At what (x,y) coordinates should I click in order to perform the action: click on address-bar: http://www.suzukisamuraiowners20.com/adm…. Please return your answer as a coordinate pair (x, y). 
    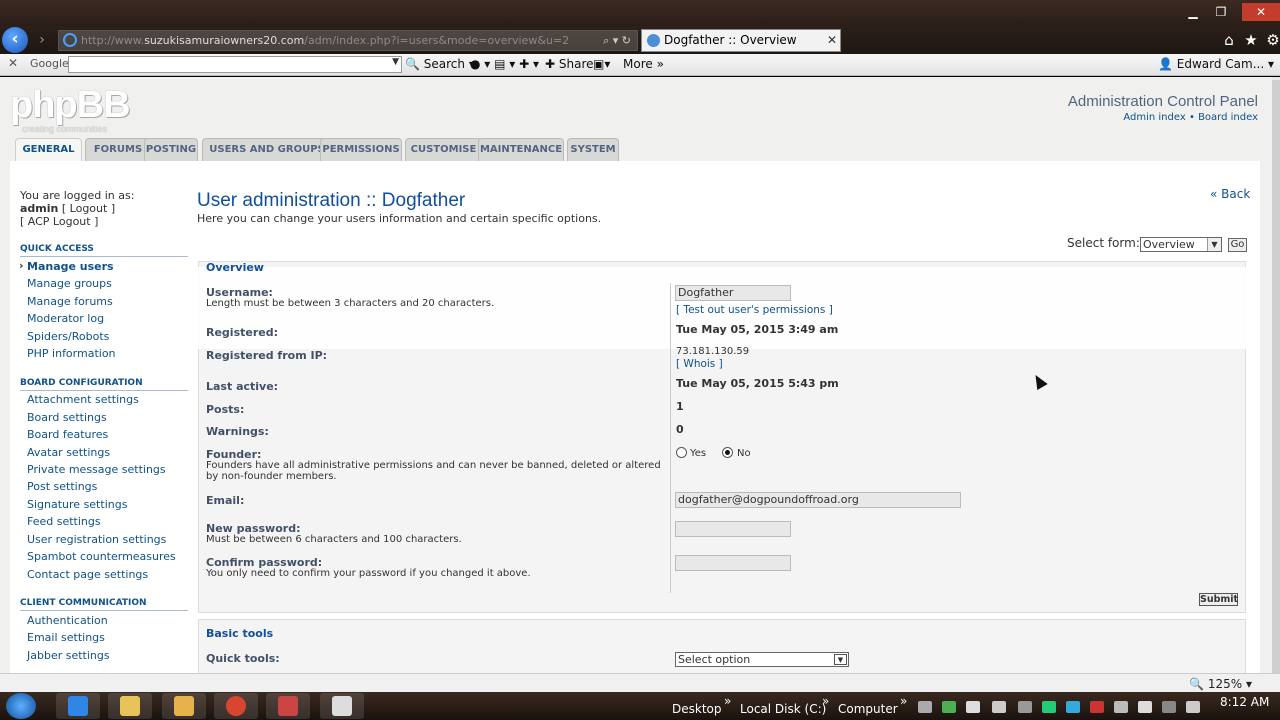
    Looking at the image, I should click on (348, 40).